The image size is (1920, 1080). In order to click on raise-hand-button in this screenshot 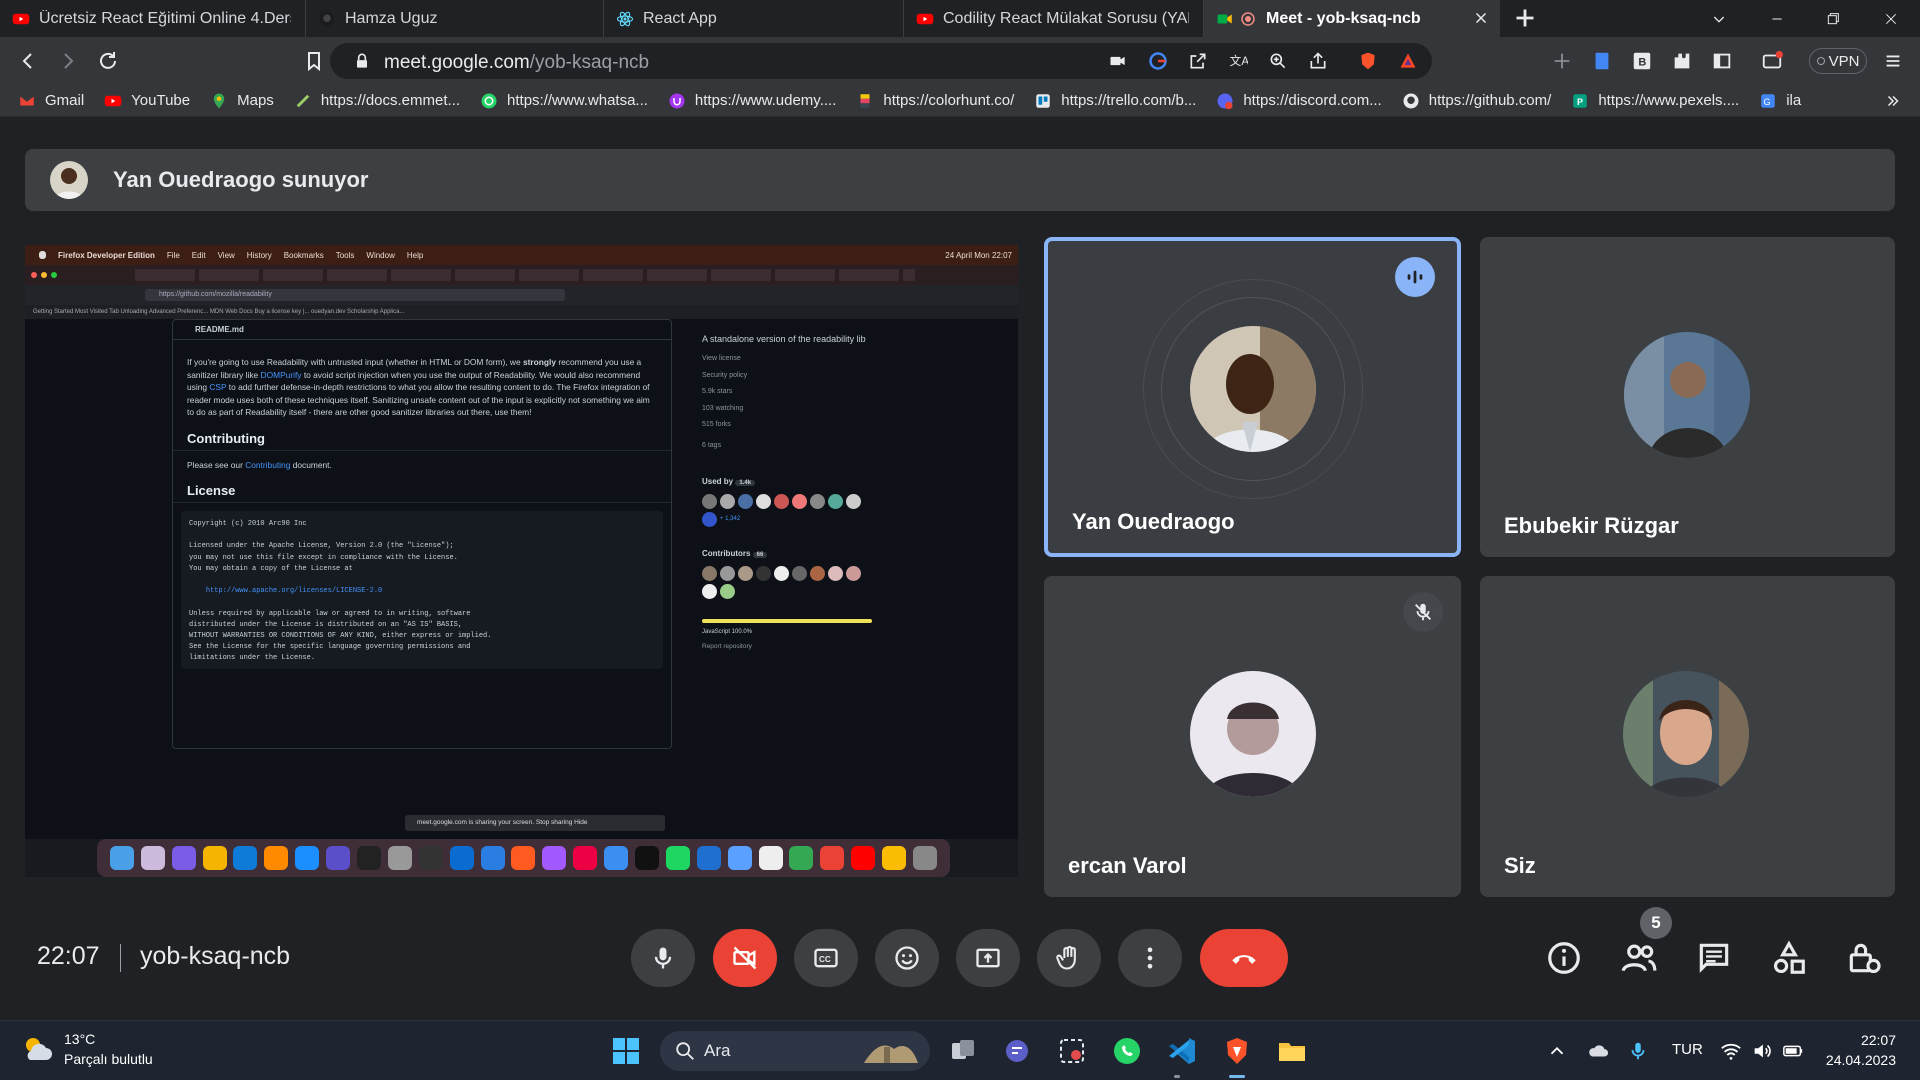, I will do `click(1069, 958)`.